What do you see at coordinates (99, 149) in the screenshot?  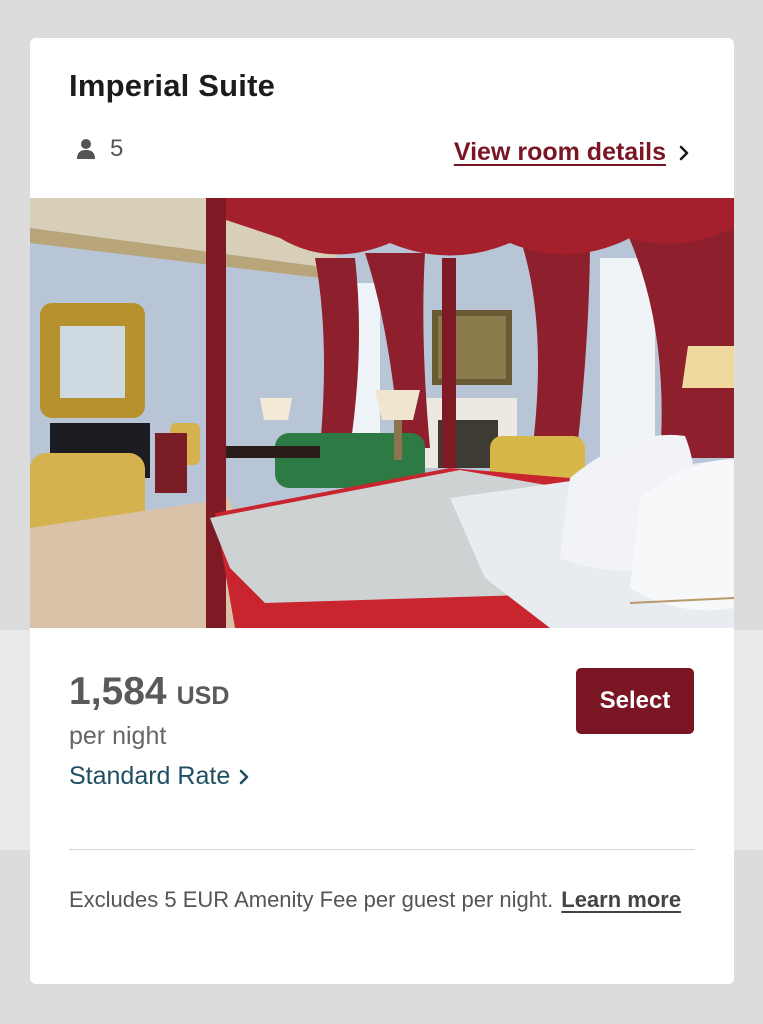 I see `occupancy-info: 5` at bounding box center [99, 149].